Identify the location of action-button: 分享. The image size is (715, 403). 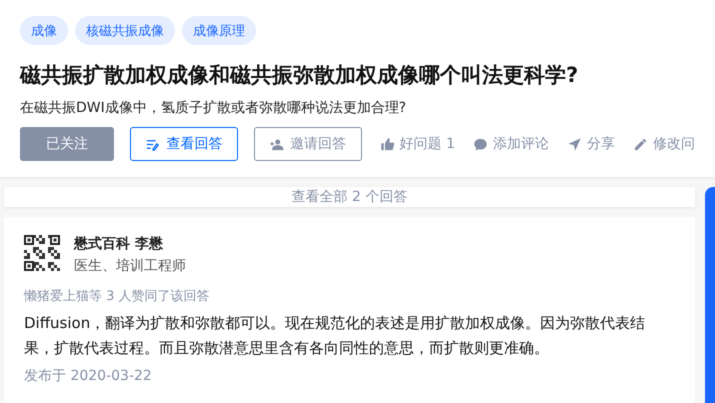
(590, 144).